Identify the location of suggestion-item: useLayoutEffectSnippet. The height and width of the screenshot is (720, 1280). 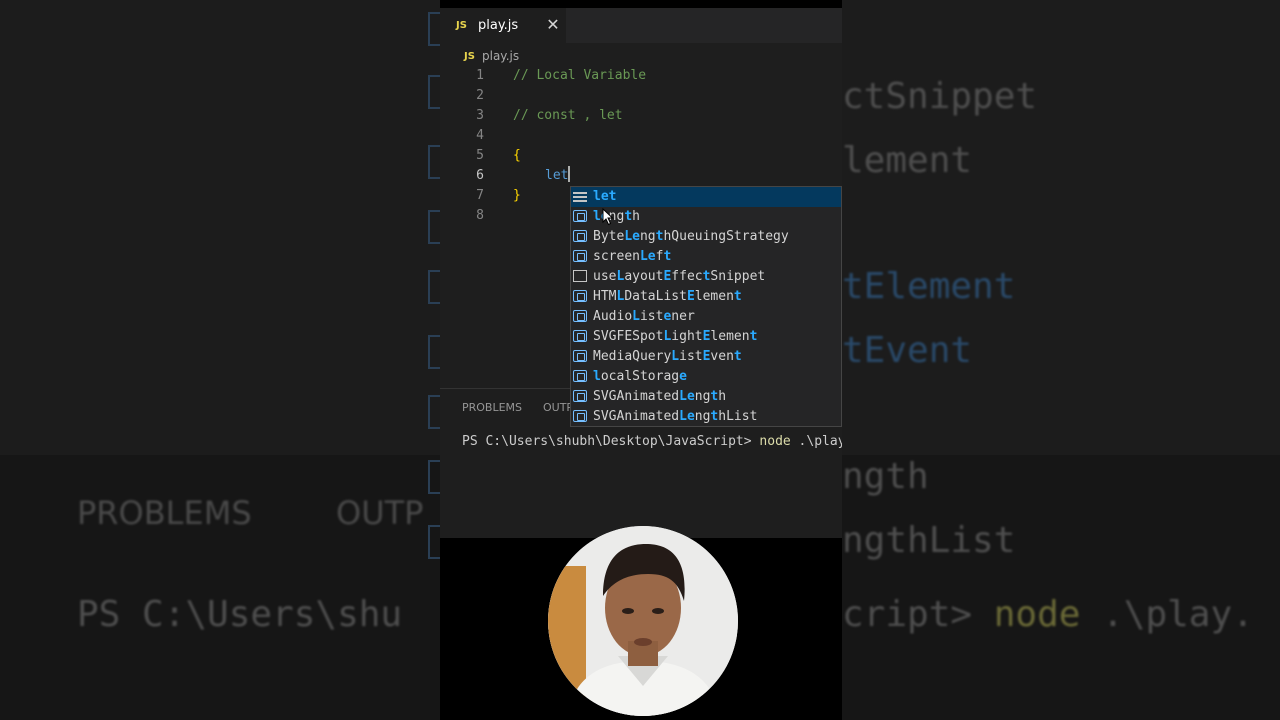
(706, 277).